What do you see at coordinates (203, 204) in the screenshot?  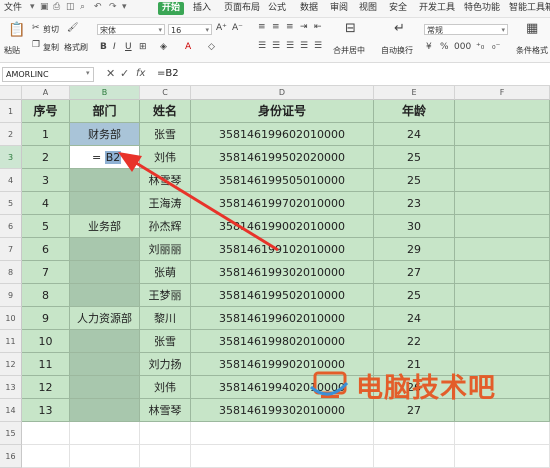 I see `arrow-shaft` at bounding box center [203, 204].